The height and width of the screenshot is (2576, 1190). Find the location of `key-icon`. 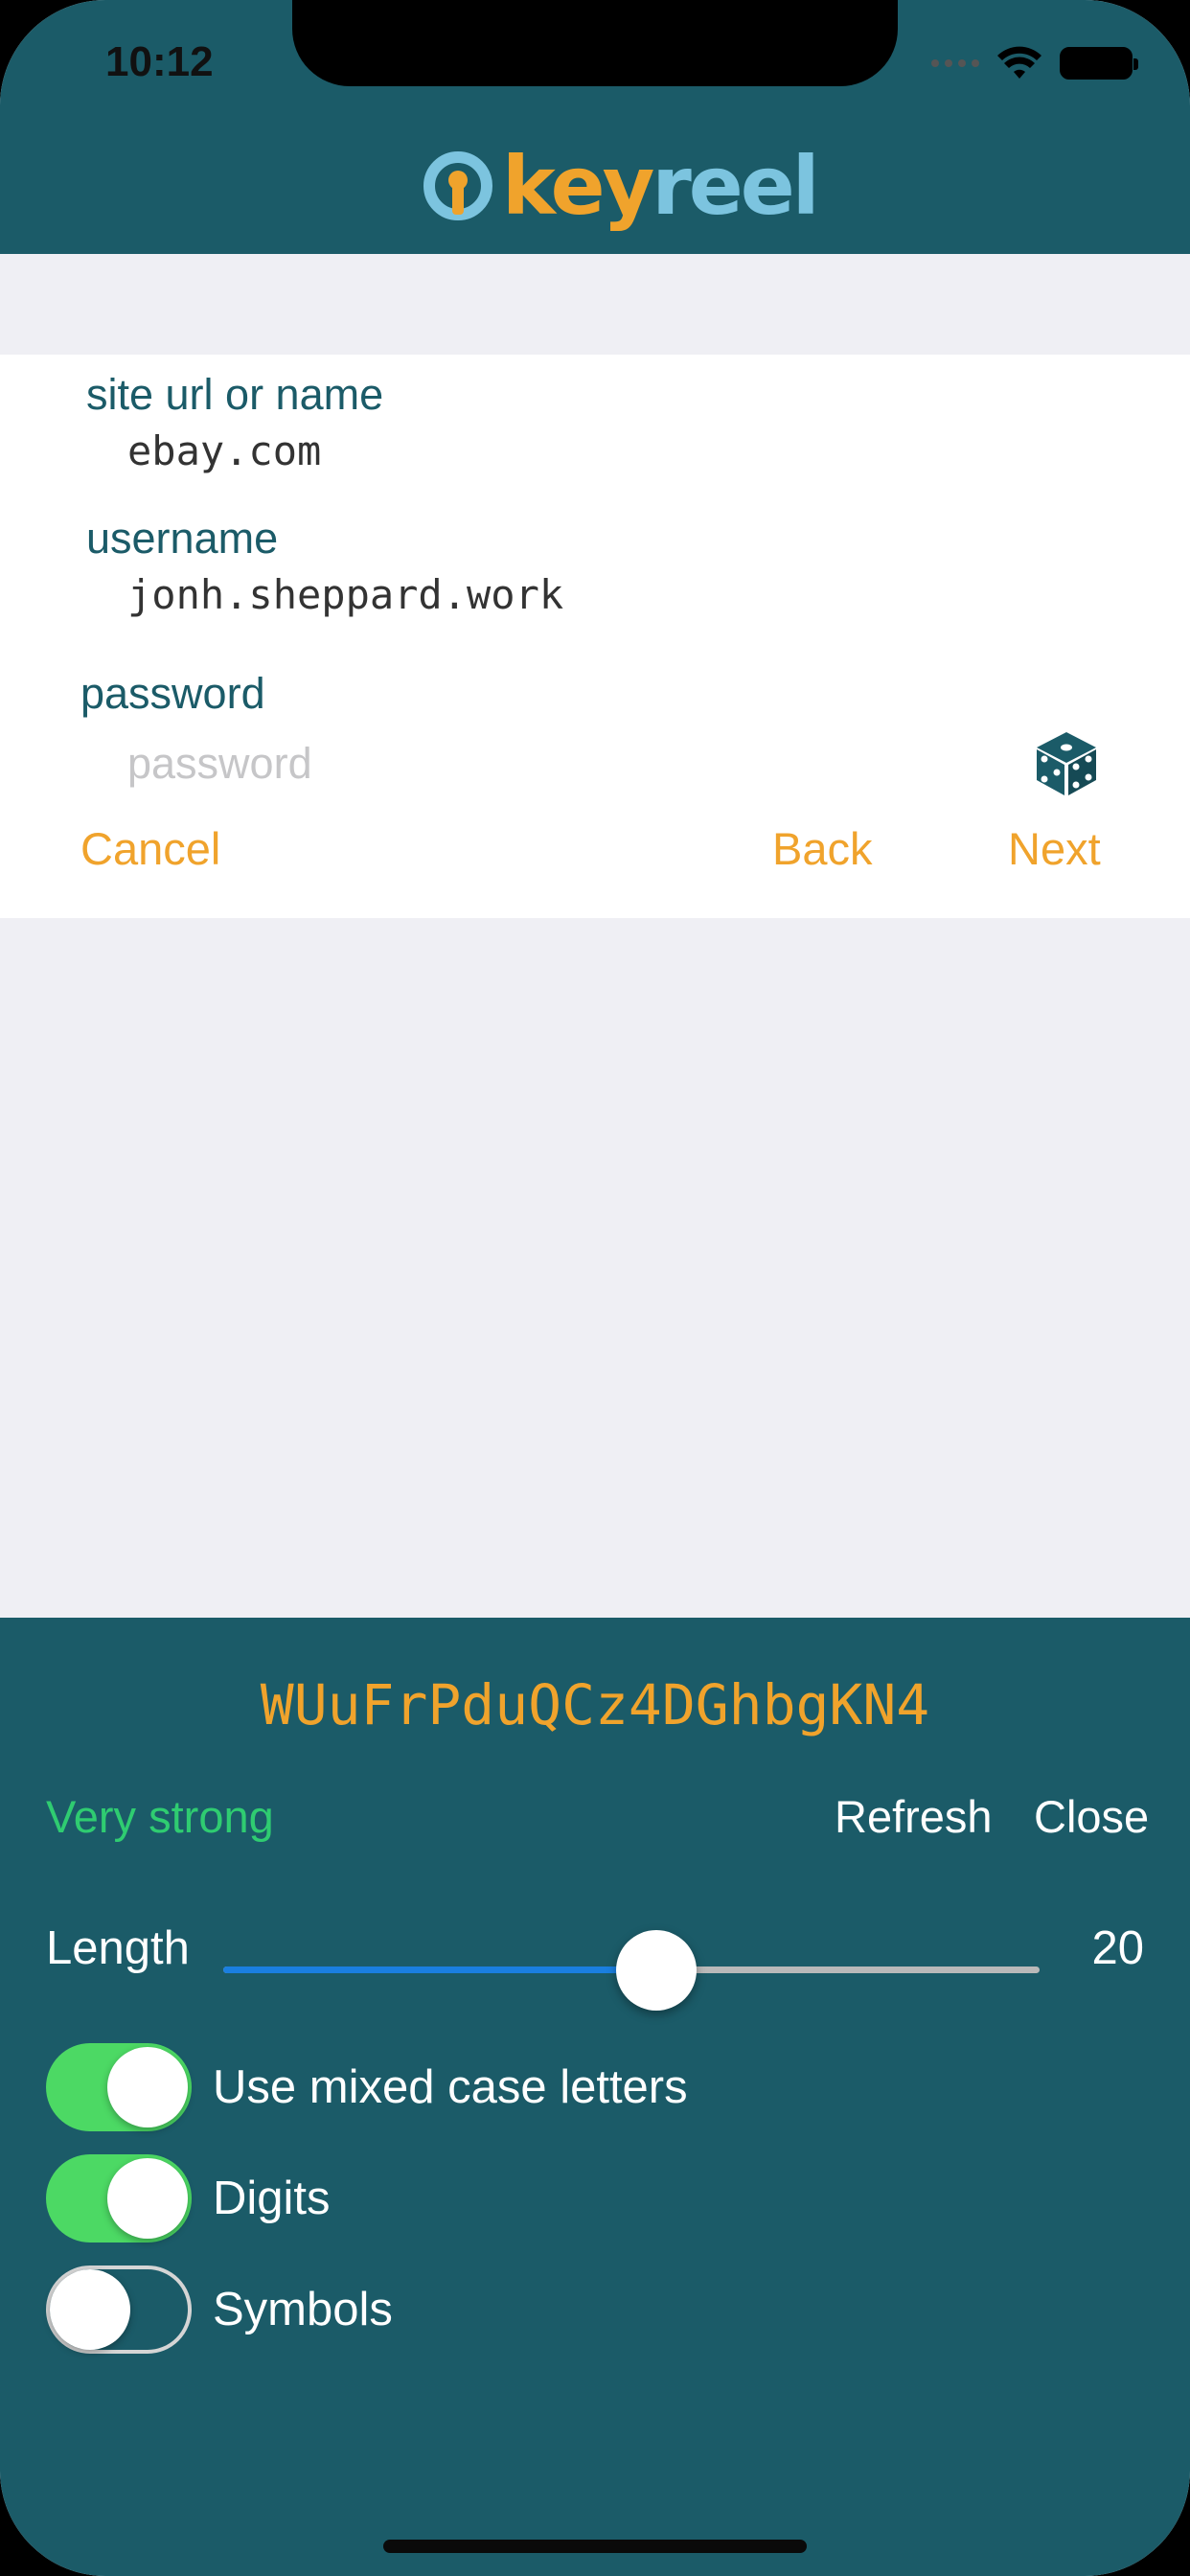

key-icon is located at coordinates (458, 185).